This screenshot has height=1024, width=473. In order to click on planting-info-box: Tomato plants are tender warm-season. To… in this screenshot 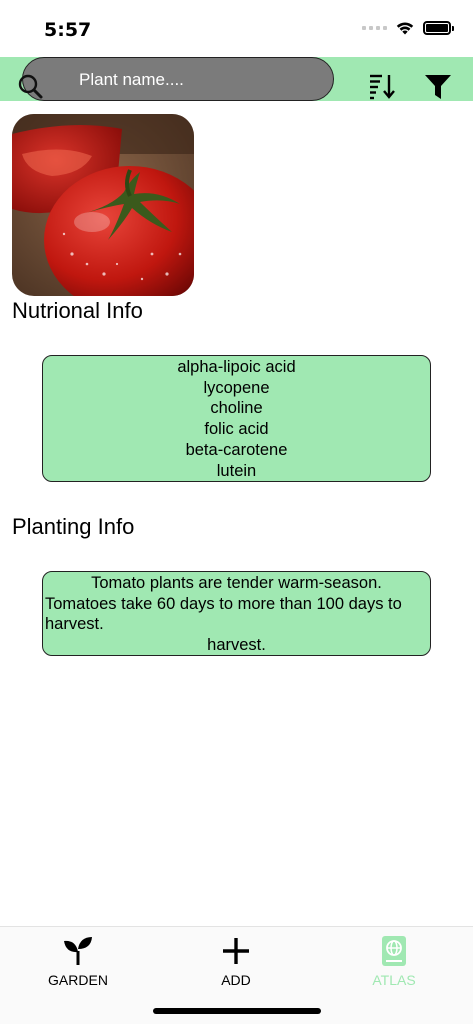, I will do `click(236, 613)`.